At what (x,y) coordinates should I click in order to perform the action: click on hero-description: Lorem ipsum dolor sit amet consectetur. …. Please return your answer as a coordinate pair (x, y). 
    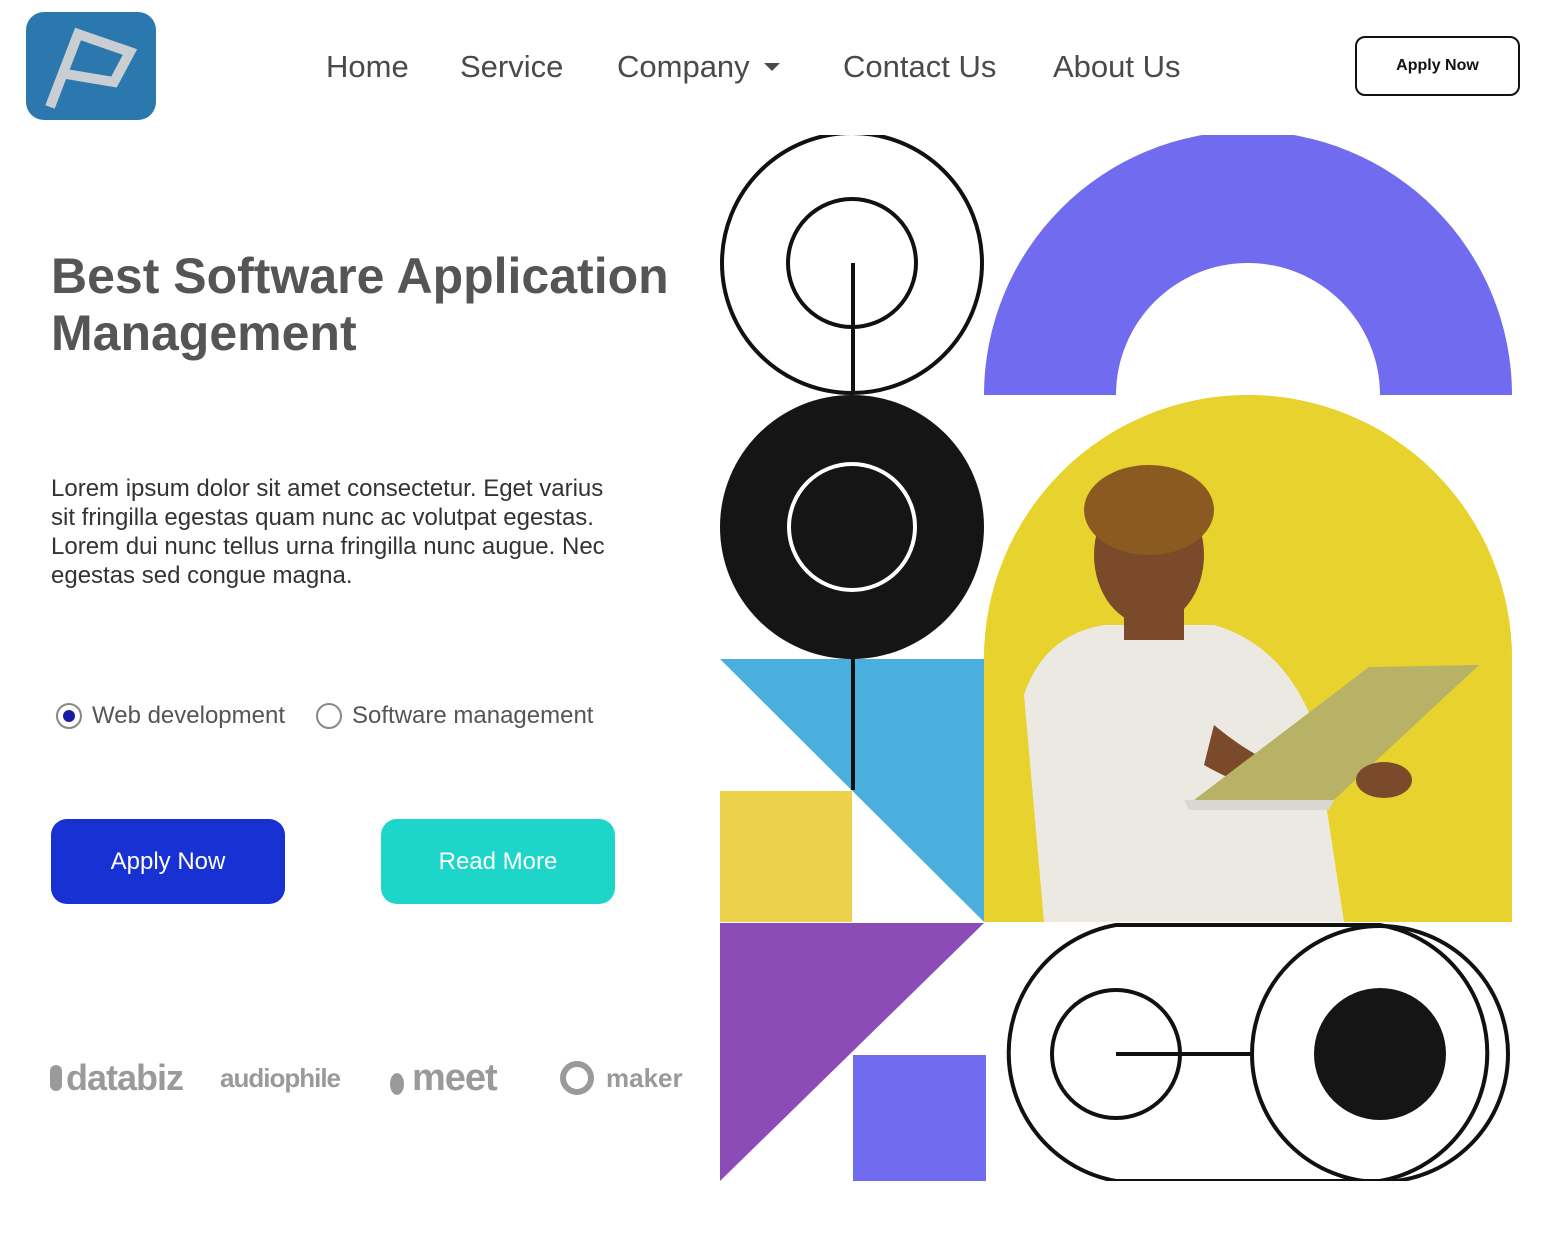
    Looking at the image, I should click on (328, 532).